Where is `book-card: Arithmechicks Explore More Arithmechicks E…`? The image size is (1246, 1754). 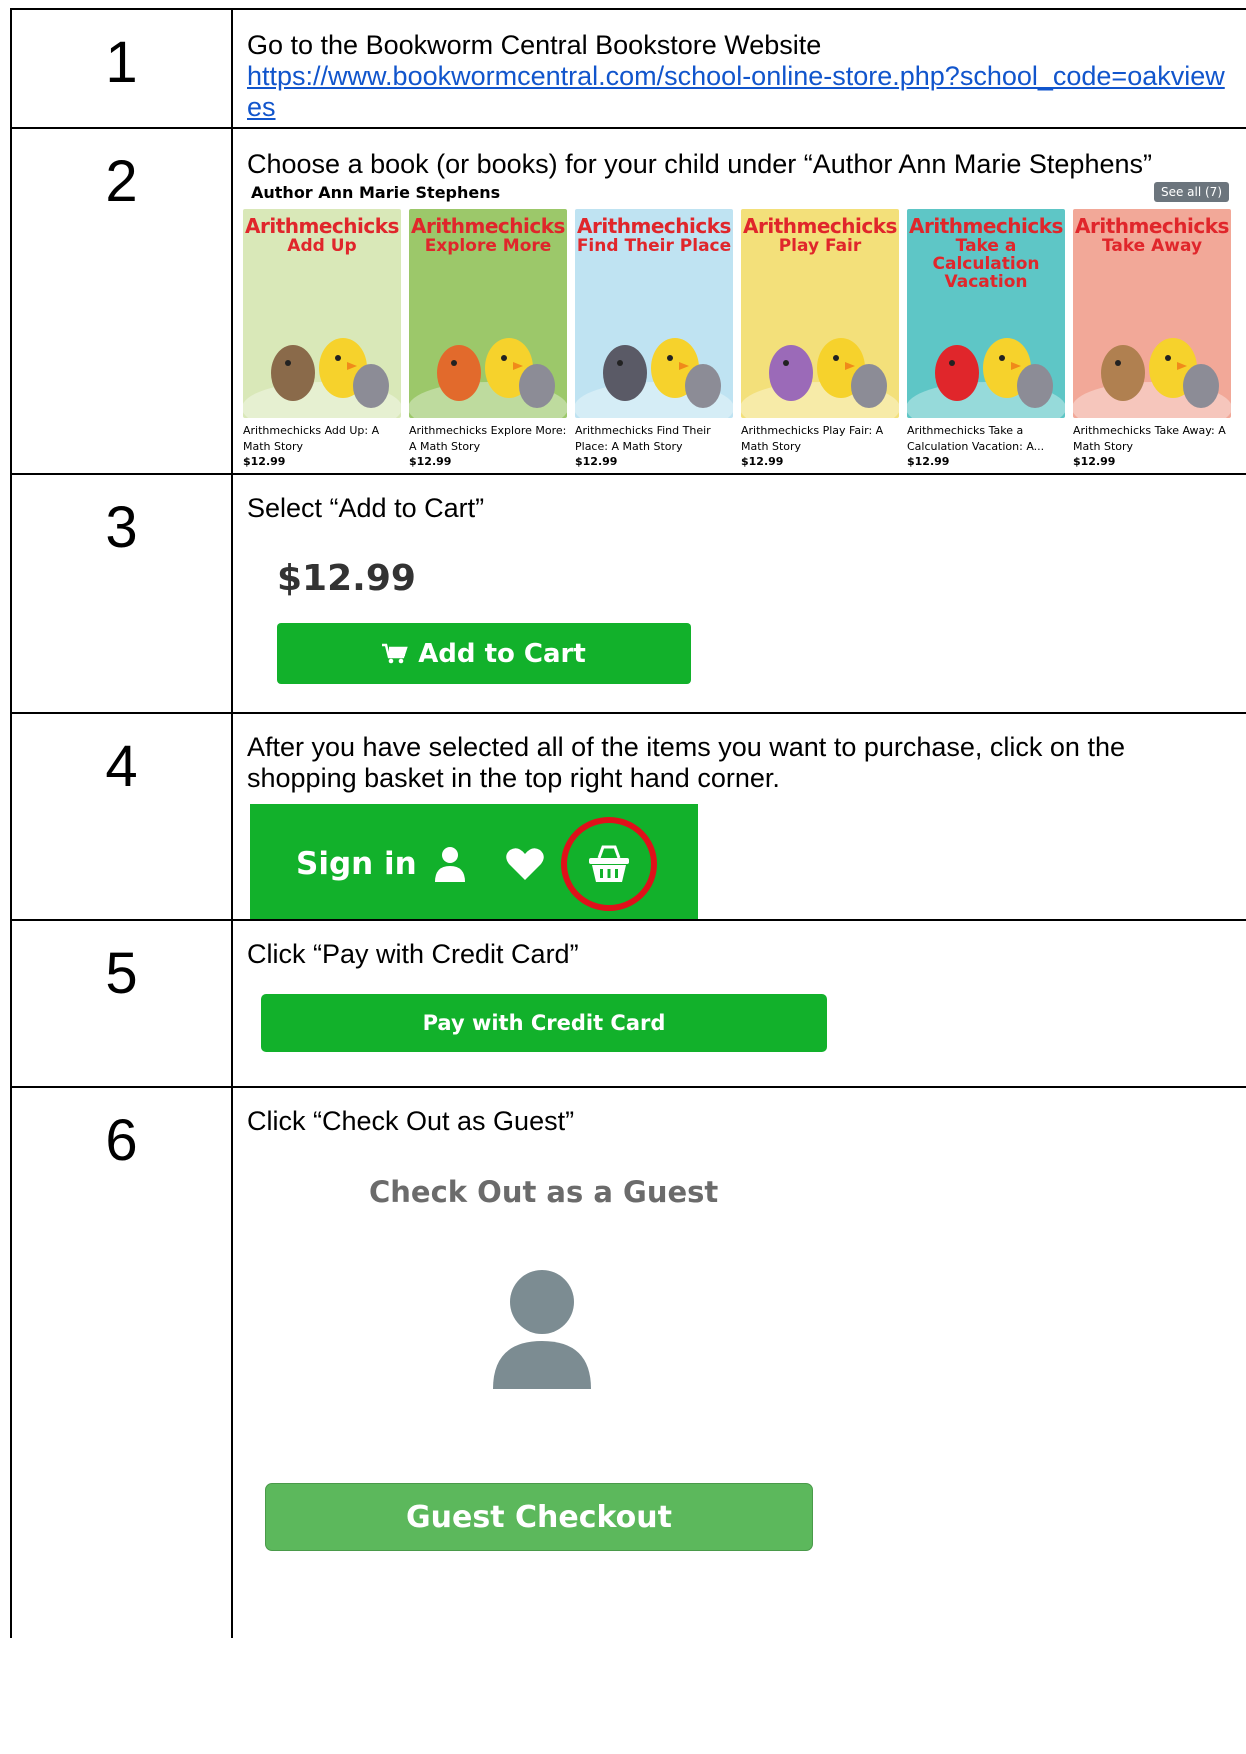
book-card: Arithmechicks Explore More Arithmechicks E… is located at coordinates (488, 338).